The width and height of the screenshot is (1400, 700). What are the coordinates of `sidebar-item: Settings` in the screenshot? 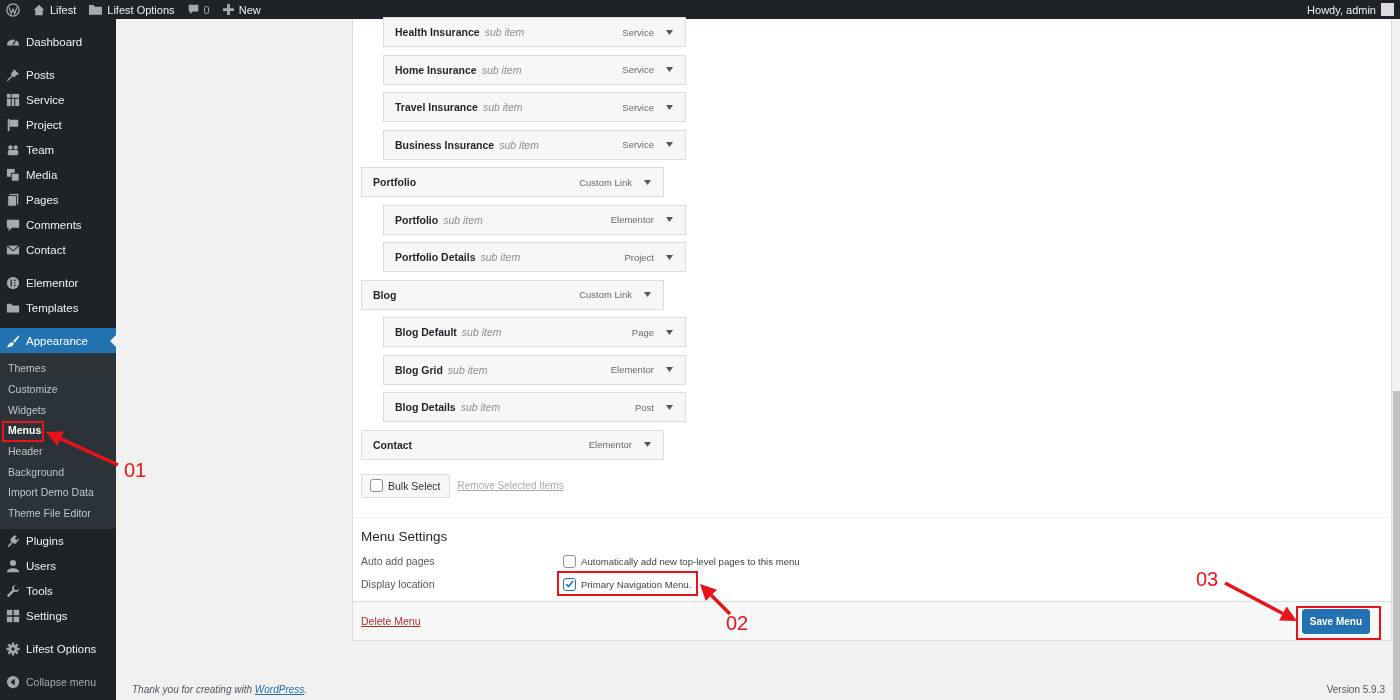 It's located at (58, 616).